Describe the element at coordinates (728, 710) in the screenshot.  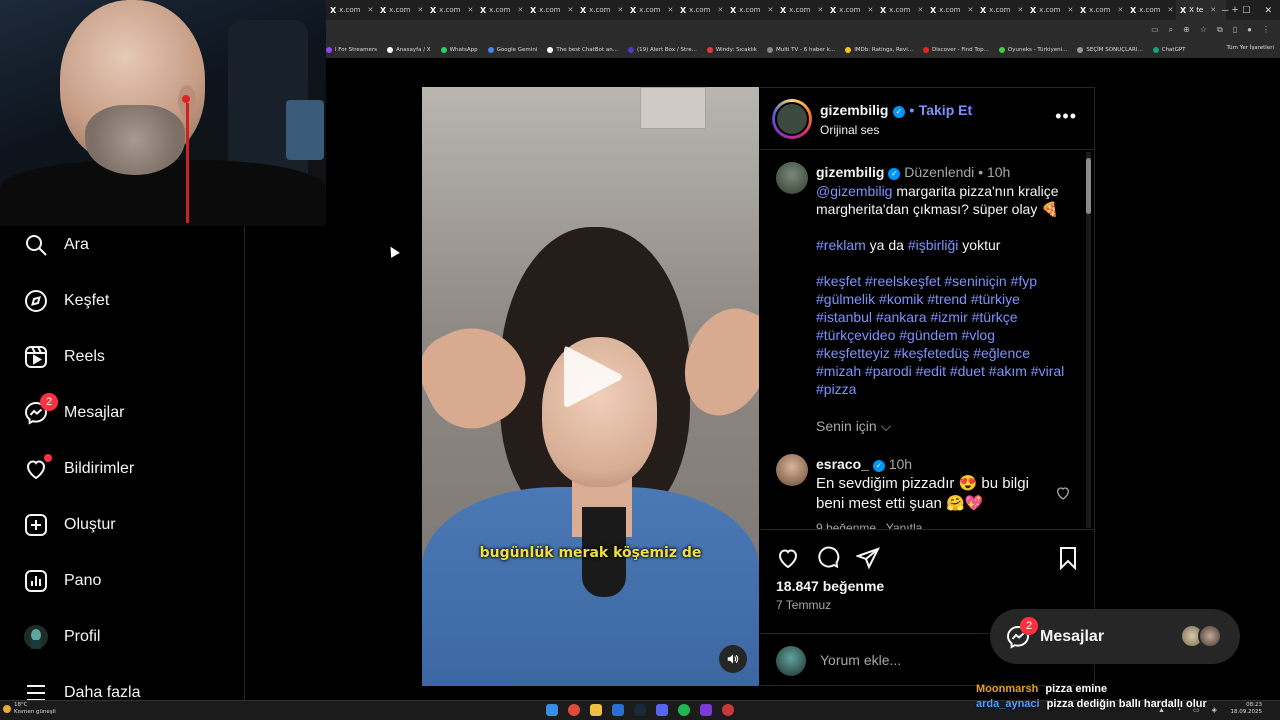
I see `obs-icon` at that location.